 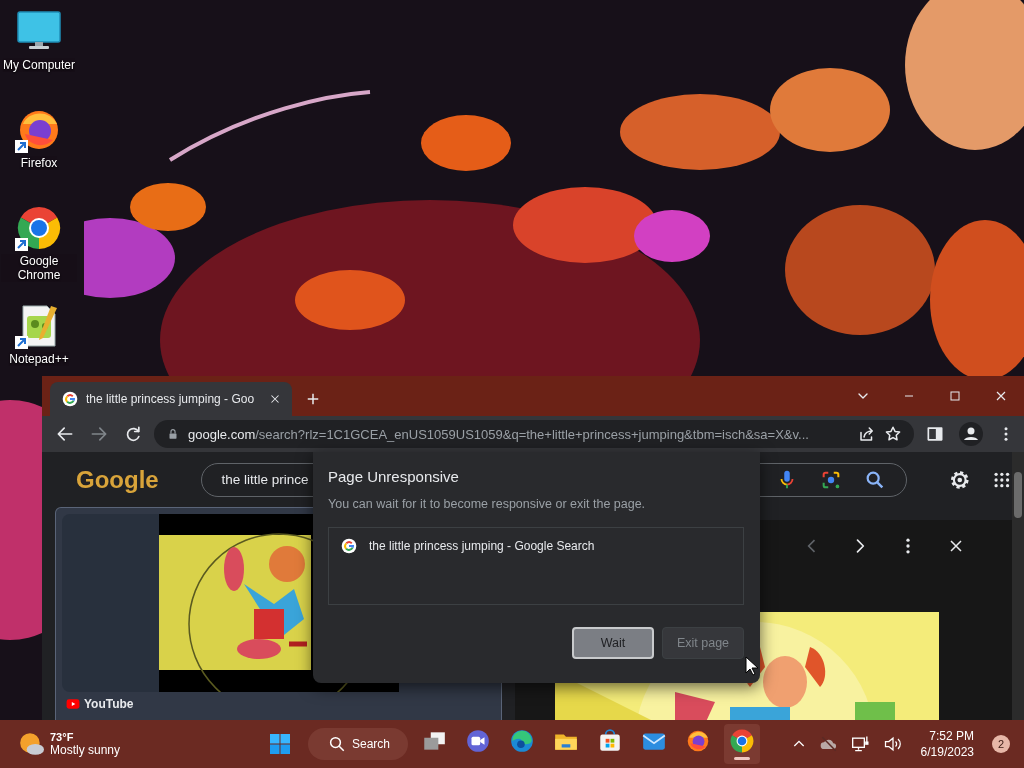 What do you see at coordinates (358, 744) in the screenshot?
I see `search-button: Search` at bounding box center [358, 744].